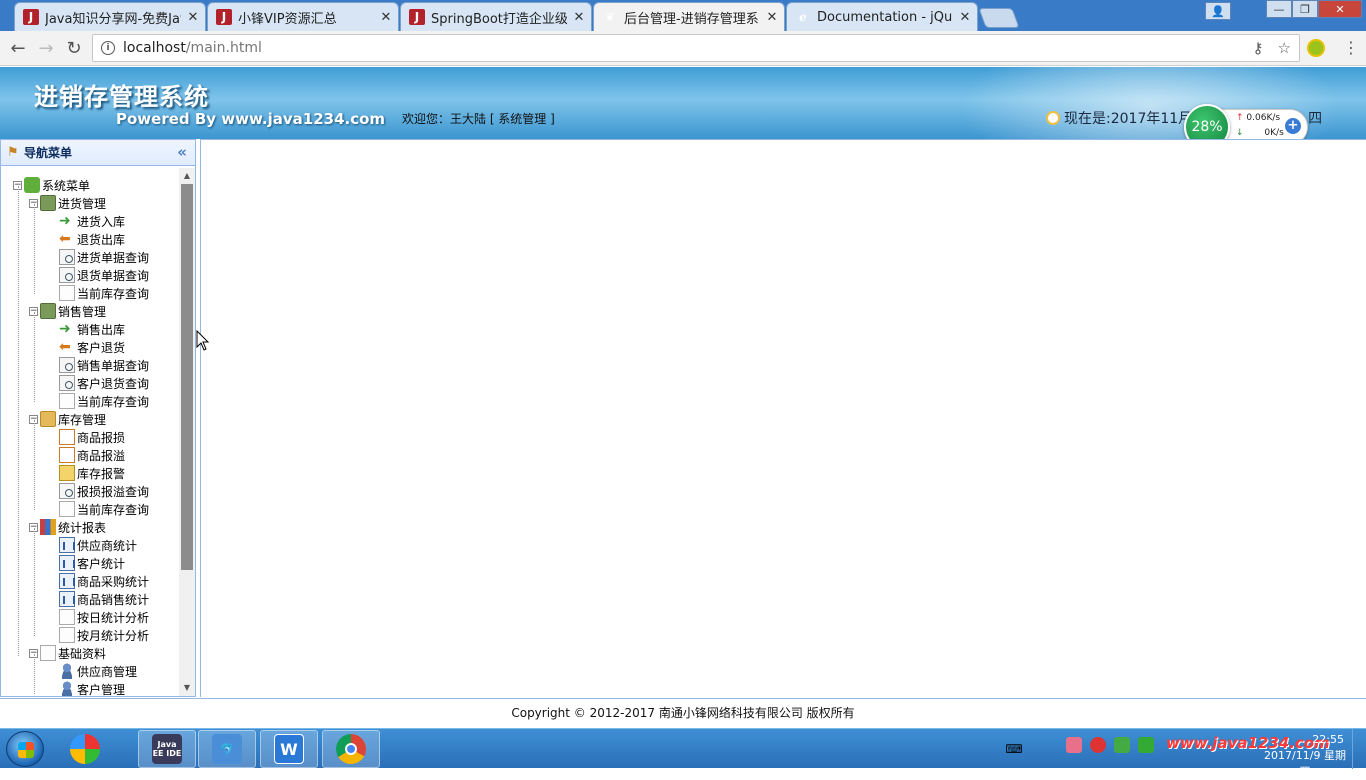  I want to click on tree-group-reports: − 统计报表, so click(67, 527).